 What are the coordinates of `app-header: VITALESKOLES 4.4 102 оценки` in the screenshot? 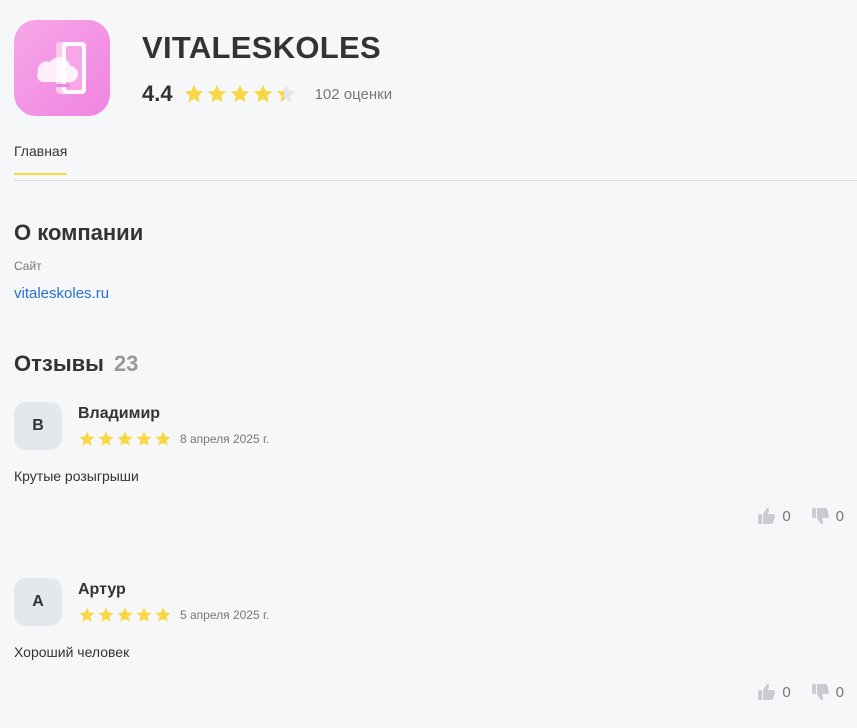 It's located at (429, 70).